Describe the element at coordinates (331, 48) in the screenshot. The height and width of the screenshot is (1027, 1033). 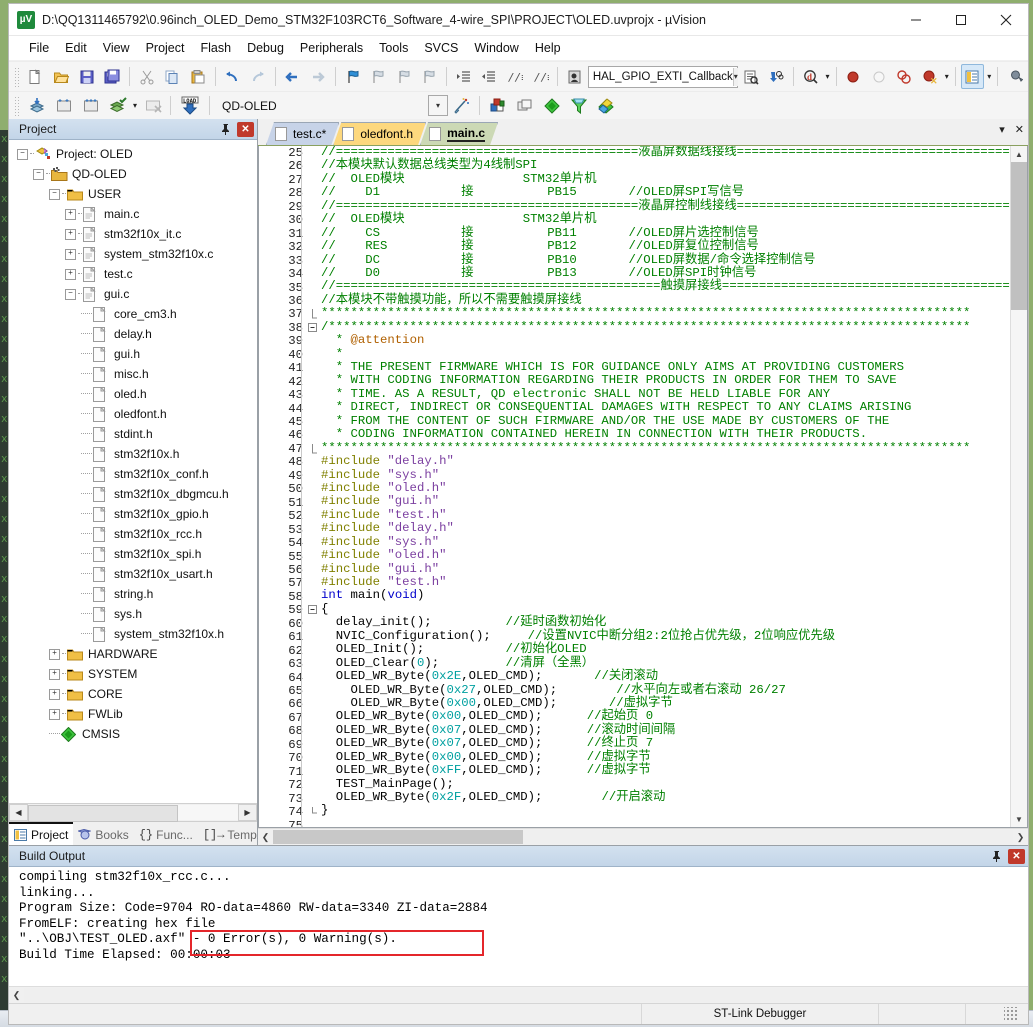
I see `menu-peripherals: Peripherals` at that location.